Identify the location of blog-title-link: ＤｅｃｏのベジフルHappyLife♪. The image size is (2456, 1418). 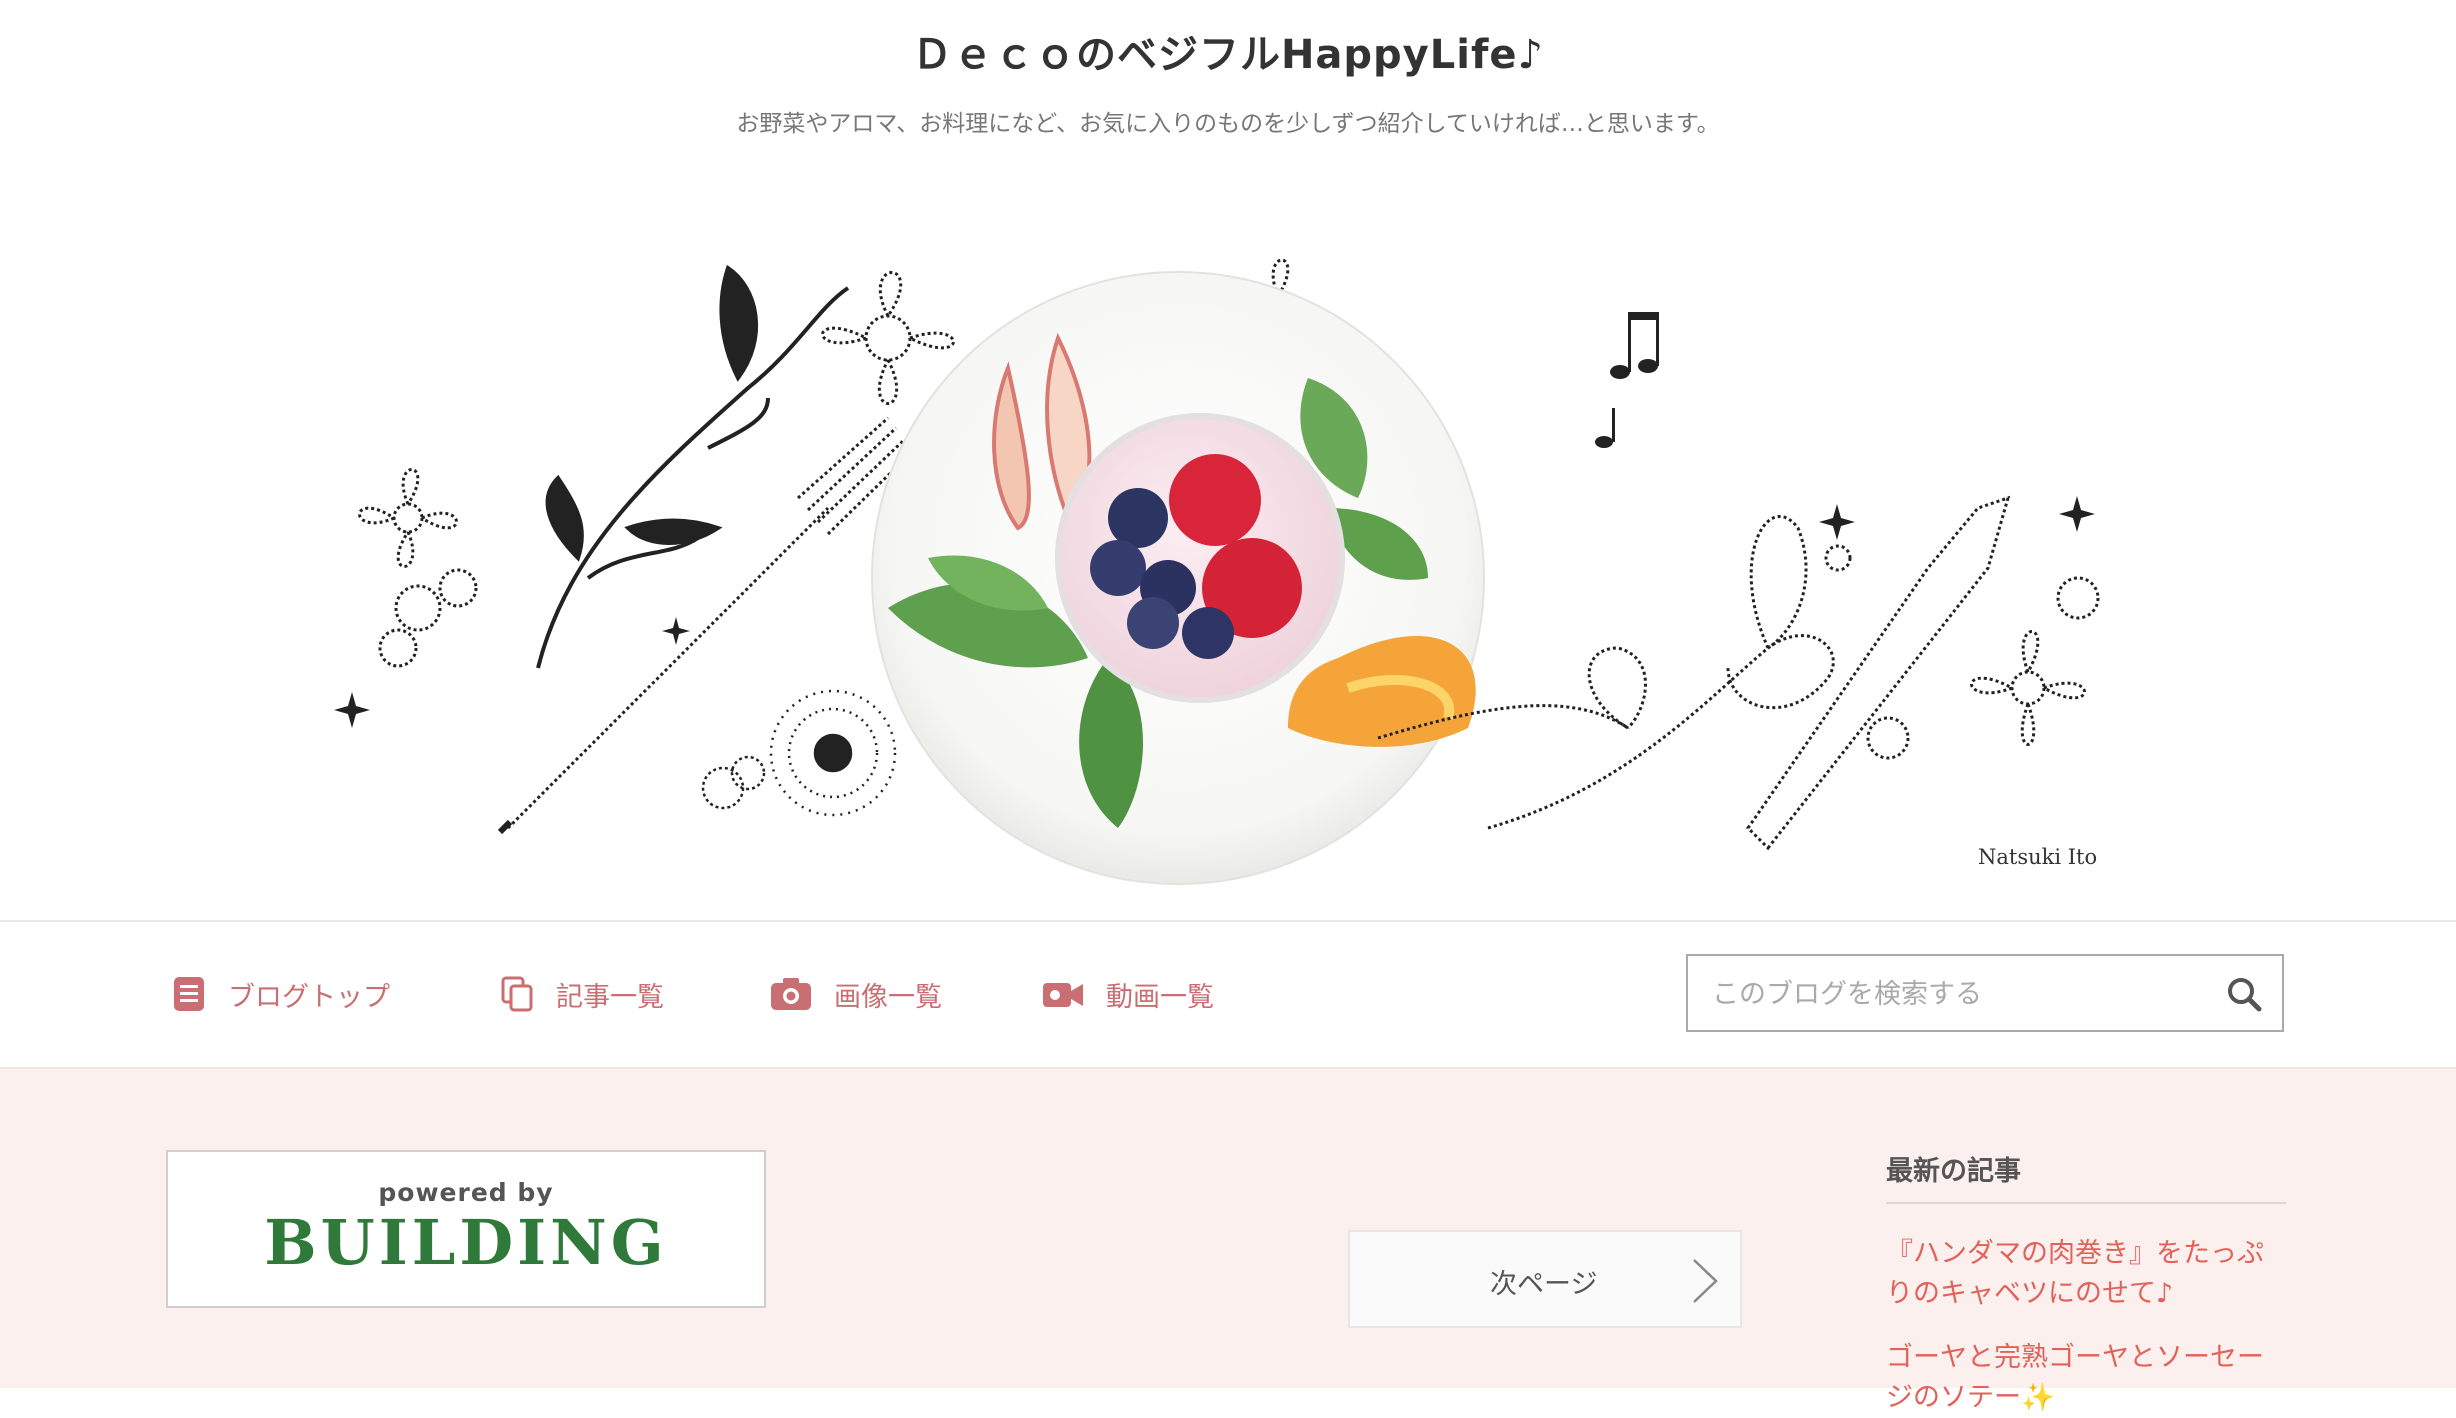
(1228, 55).